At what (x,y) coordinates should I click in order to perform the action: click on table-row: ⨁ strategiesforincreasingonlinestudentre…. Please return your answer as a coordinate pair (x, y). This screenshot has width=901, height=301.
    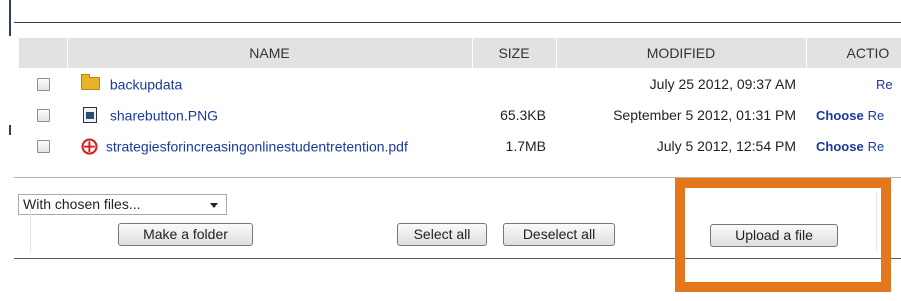
    Looking at the image, I should click on (460, 145).